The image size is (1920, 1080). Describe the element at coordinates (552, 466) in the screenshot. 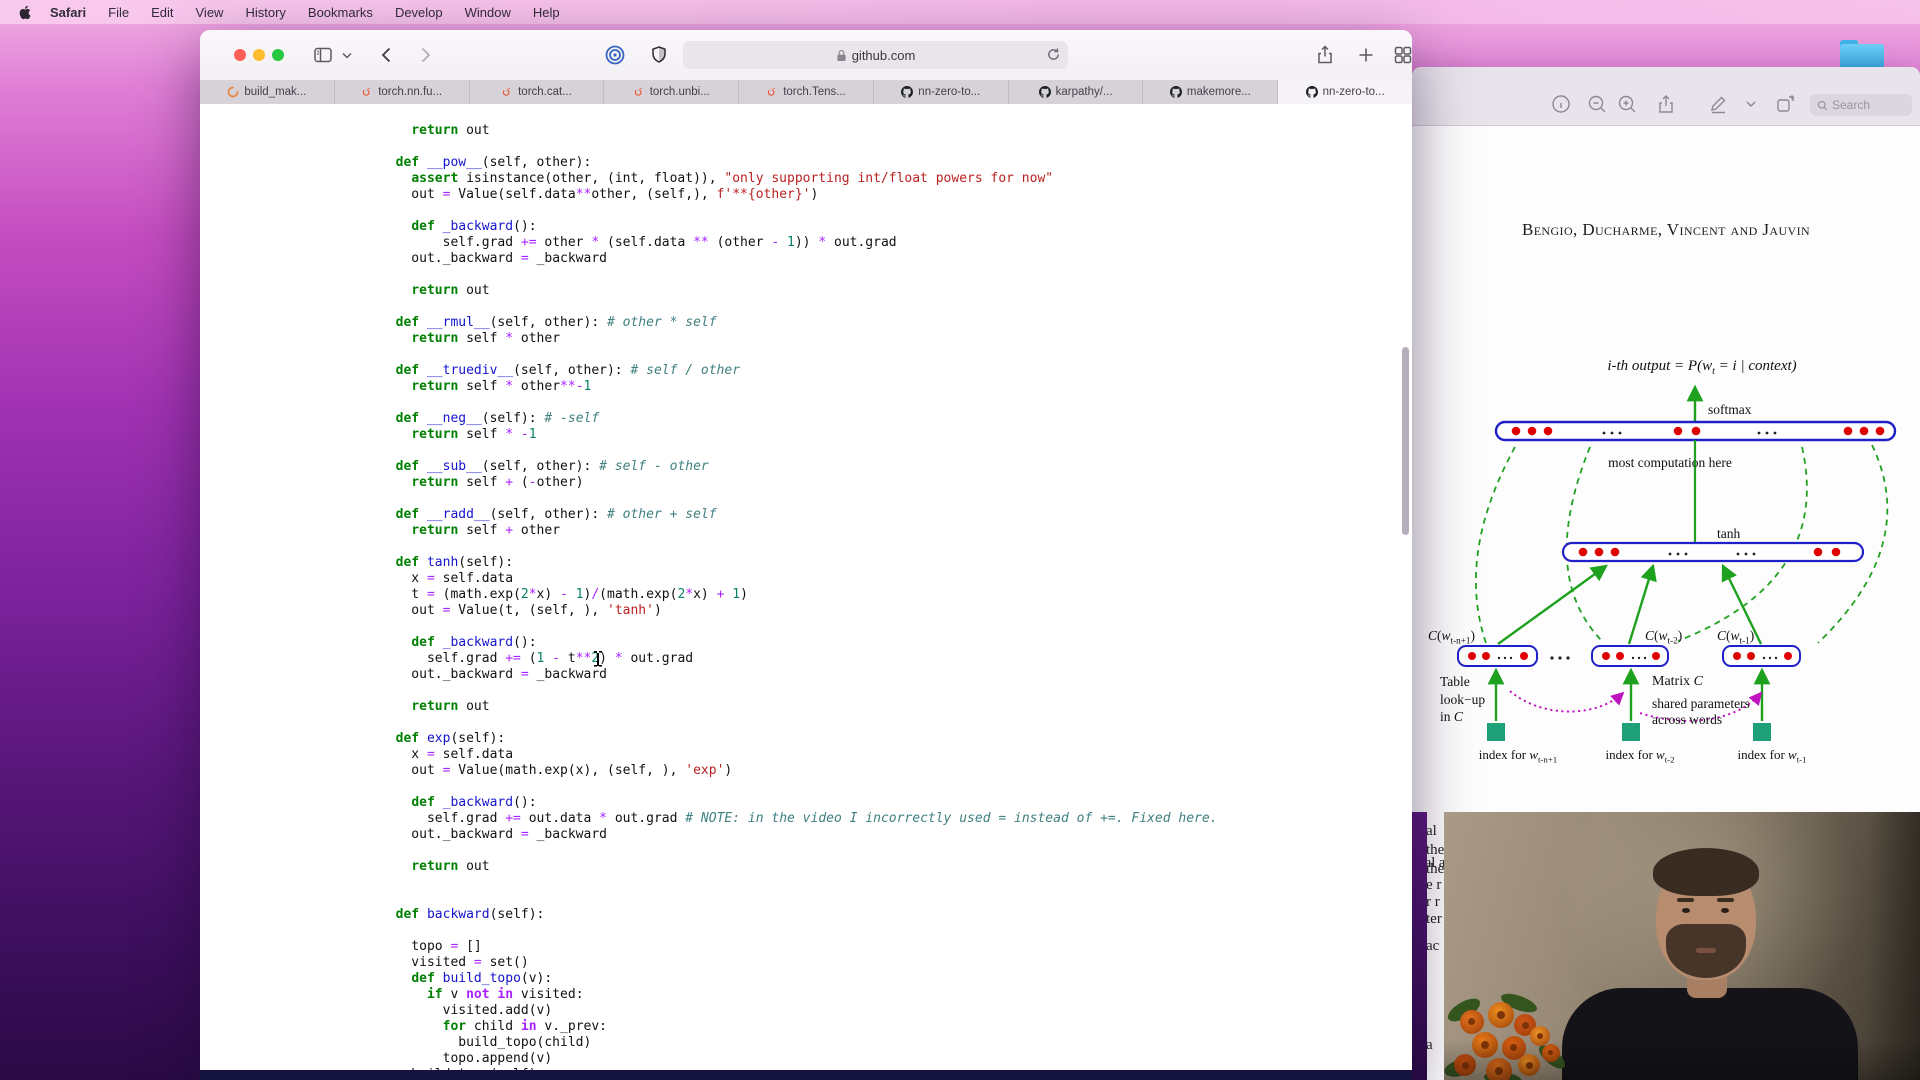

I see `code-line: def __sub__(self, other): # self - other` at that location.